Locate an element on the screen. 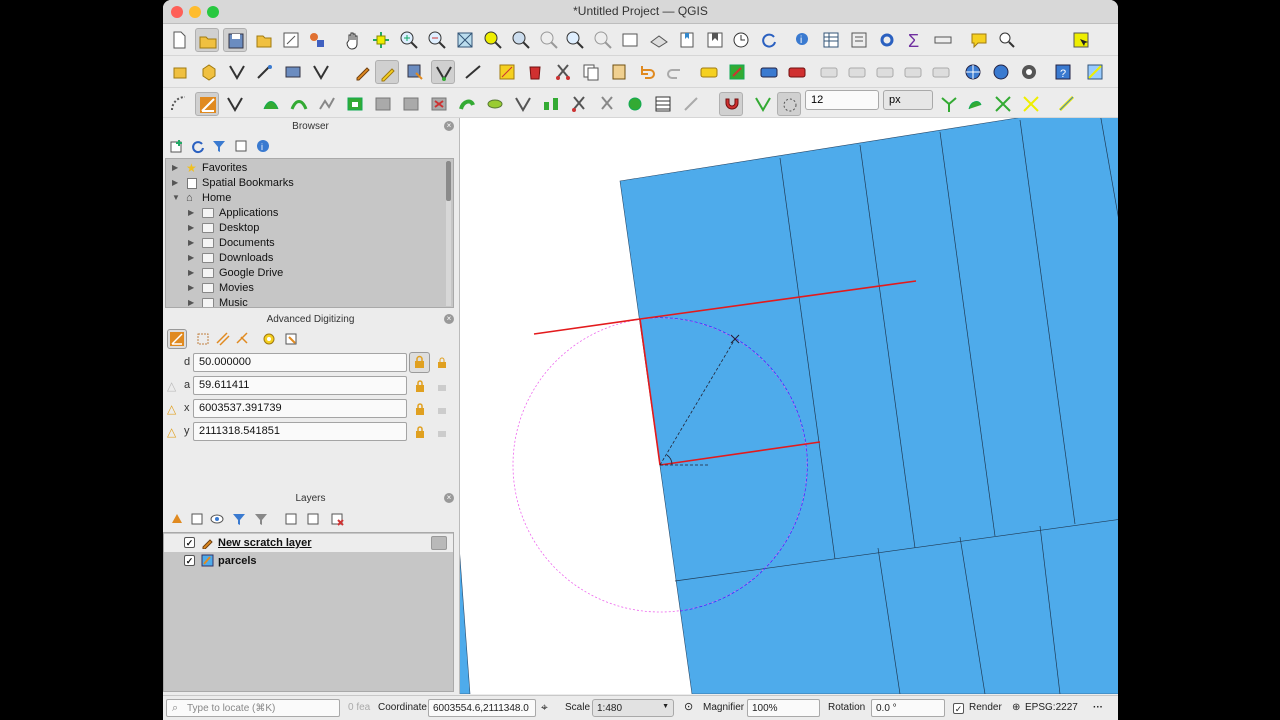 This screenshot has height=720, width=1280. save-layer-edits-icon is located at coordinates (415, 72).